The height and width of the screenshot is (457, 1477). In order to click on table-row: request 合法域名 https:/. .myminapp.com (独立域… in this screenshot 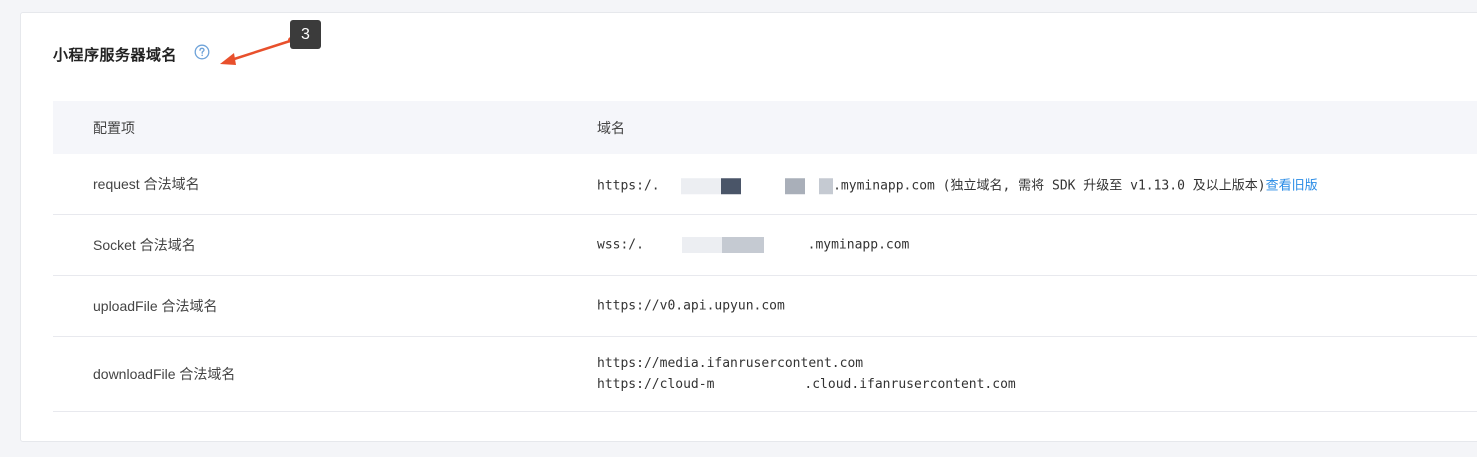, I will do `click(765, 184)`.